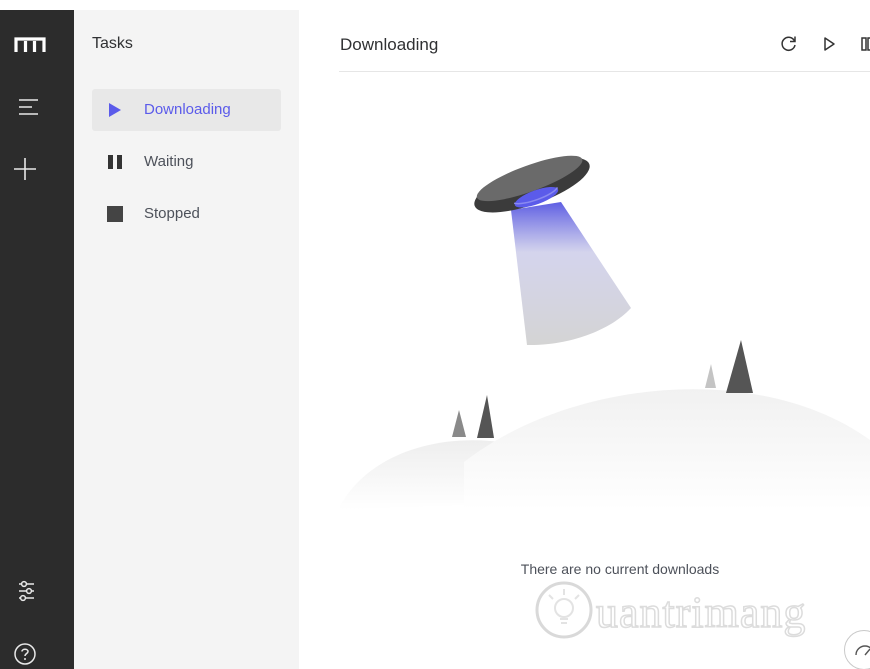  I want to click on pause-icon, so click(115, 162).